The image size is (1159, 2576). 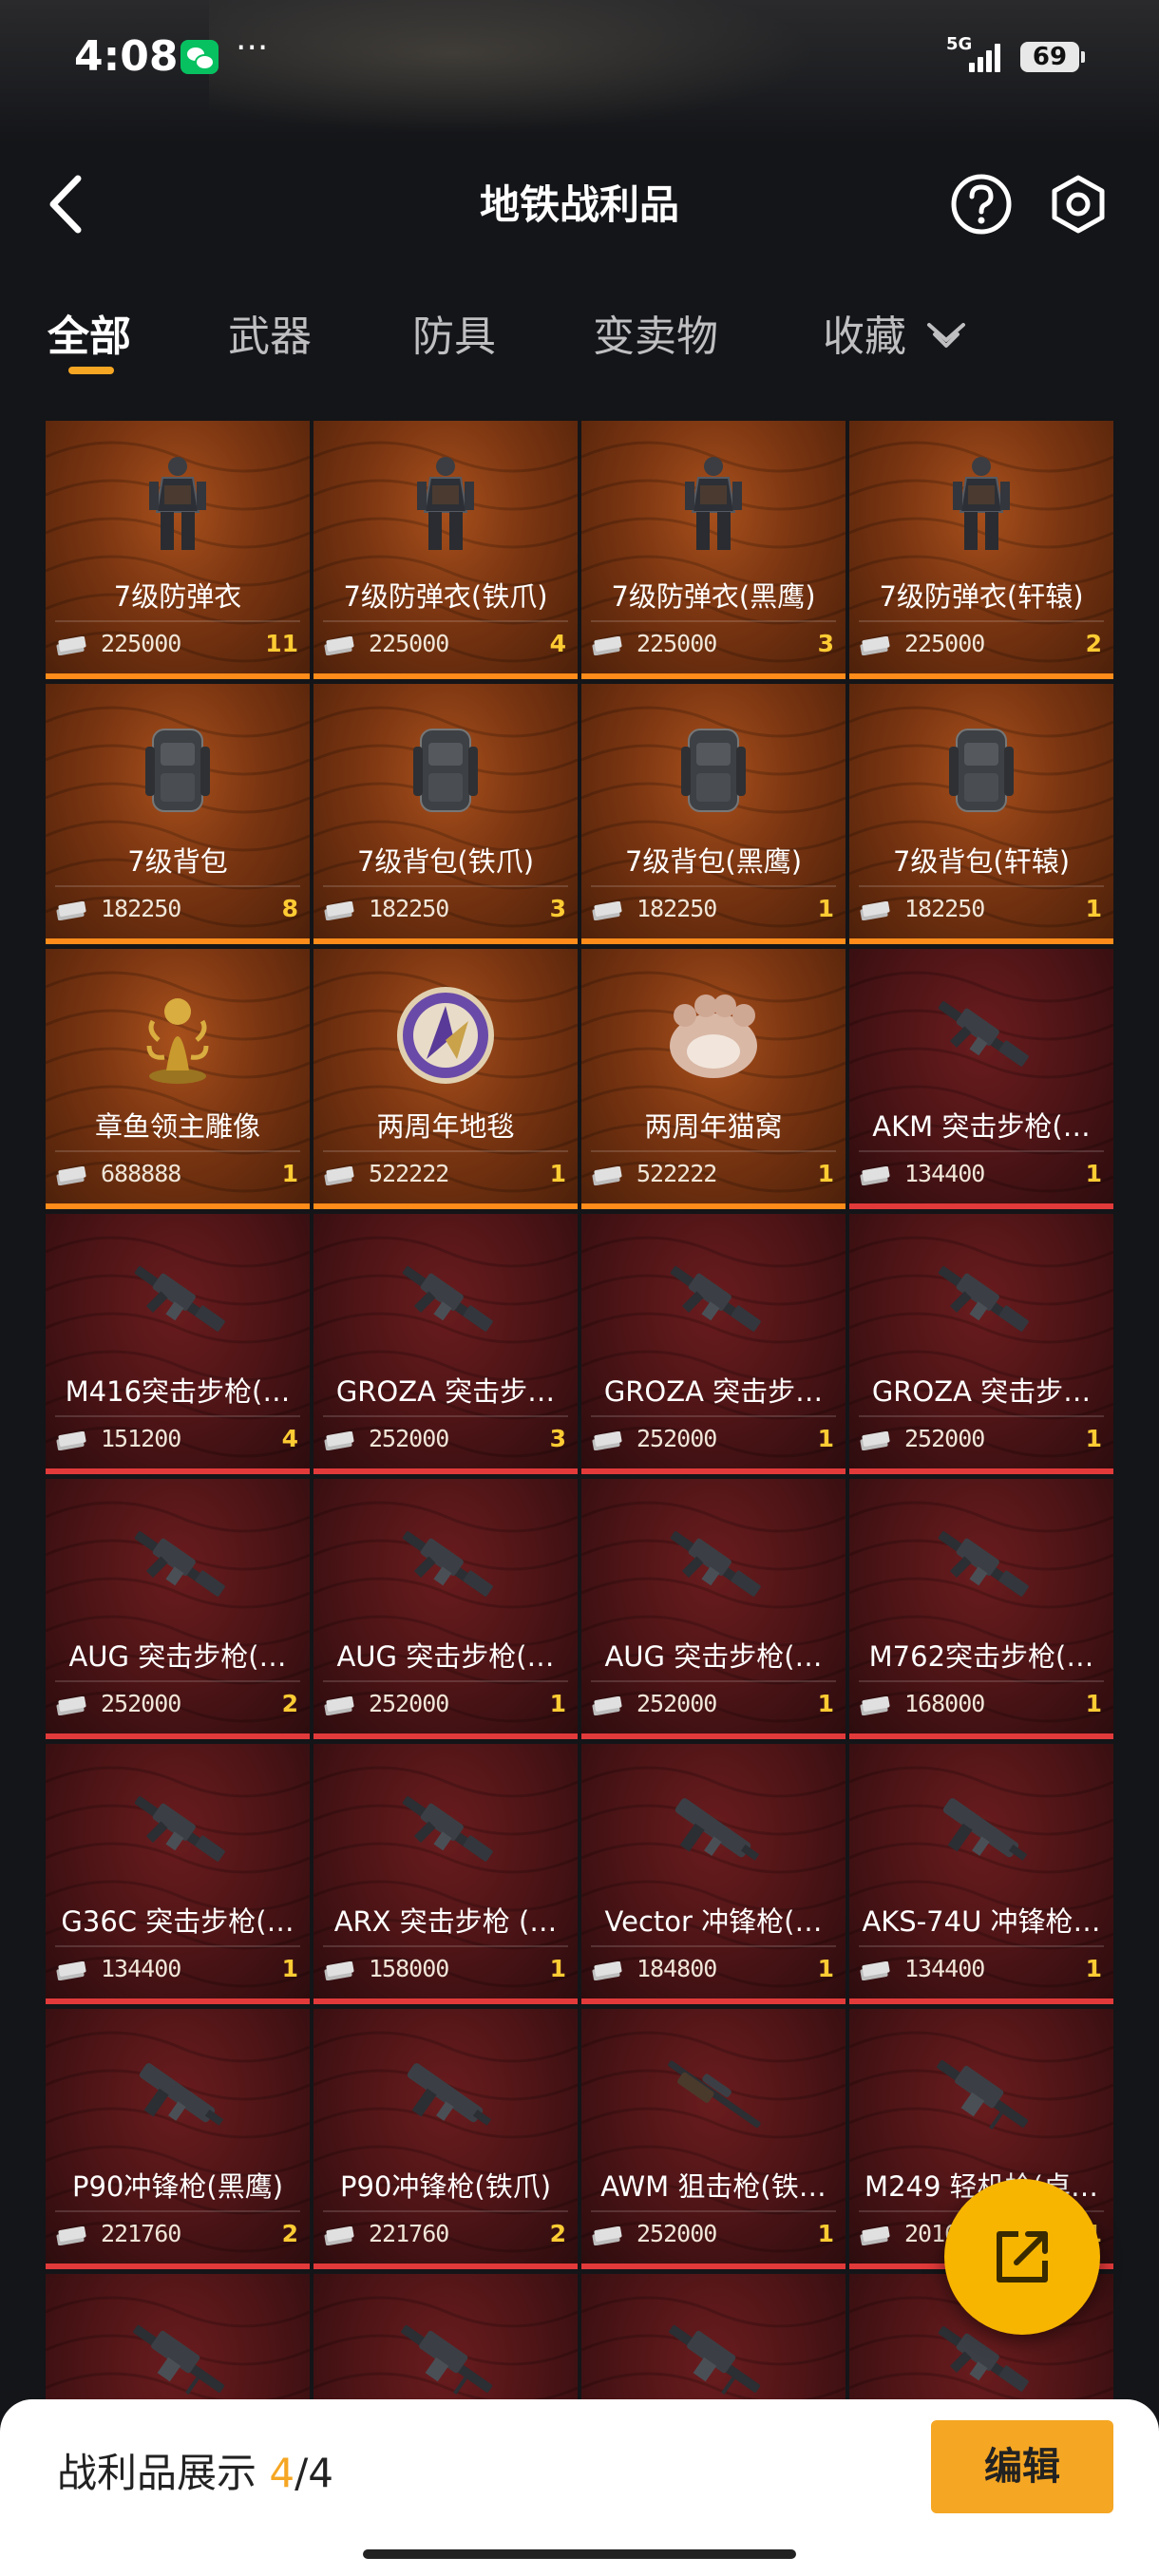 What do you see at coordinates (981, 596) in the screenshot?
I see `item-name: 7级防弹衣(轩辕)` at bounding box center [981, 596].